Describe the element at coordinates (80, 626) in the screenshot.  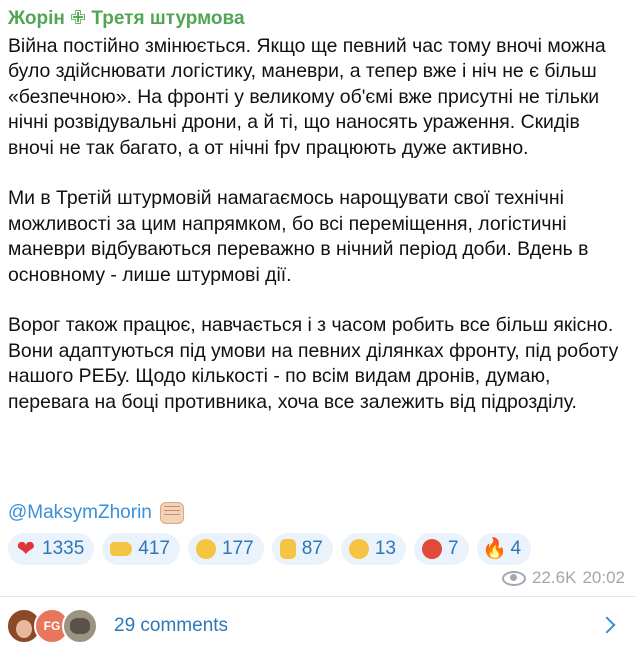
I see `avatar` at that location.